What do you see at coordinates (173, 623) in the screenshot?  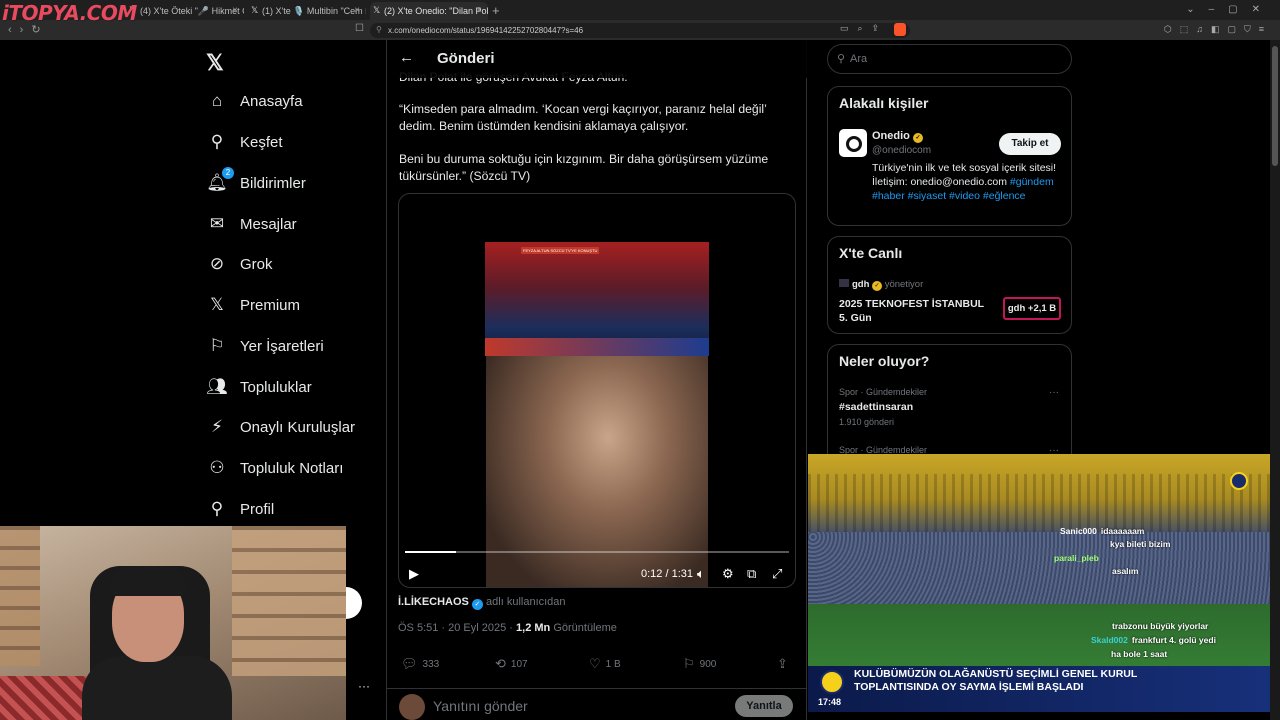 I see `webcam-overlay` at bounding box center [173, 623].